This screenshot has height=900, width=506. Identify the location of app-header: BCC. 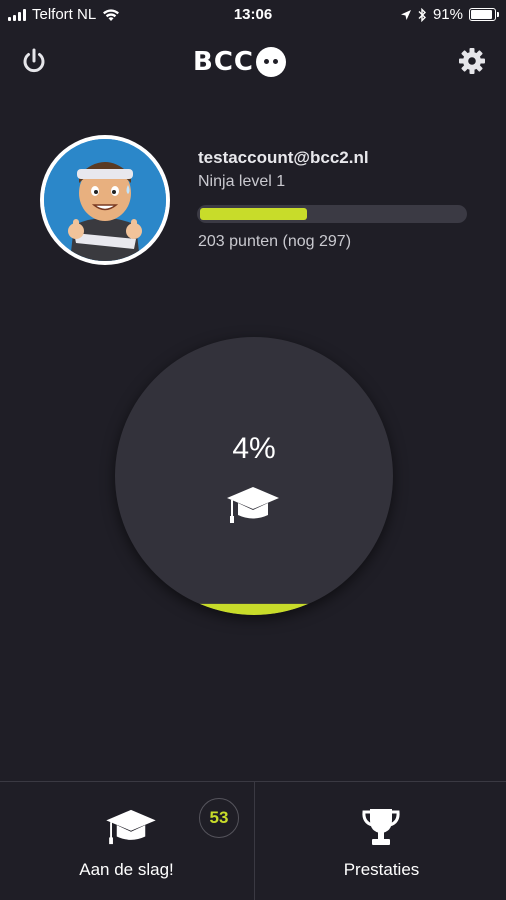
(253, 62).